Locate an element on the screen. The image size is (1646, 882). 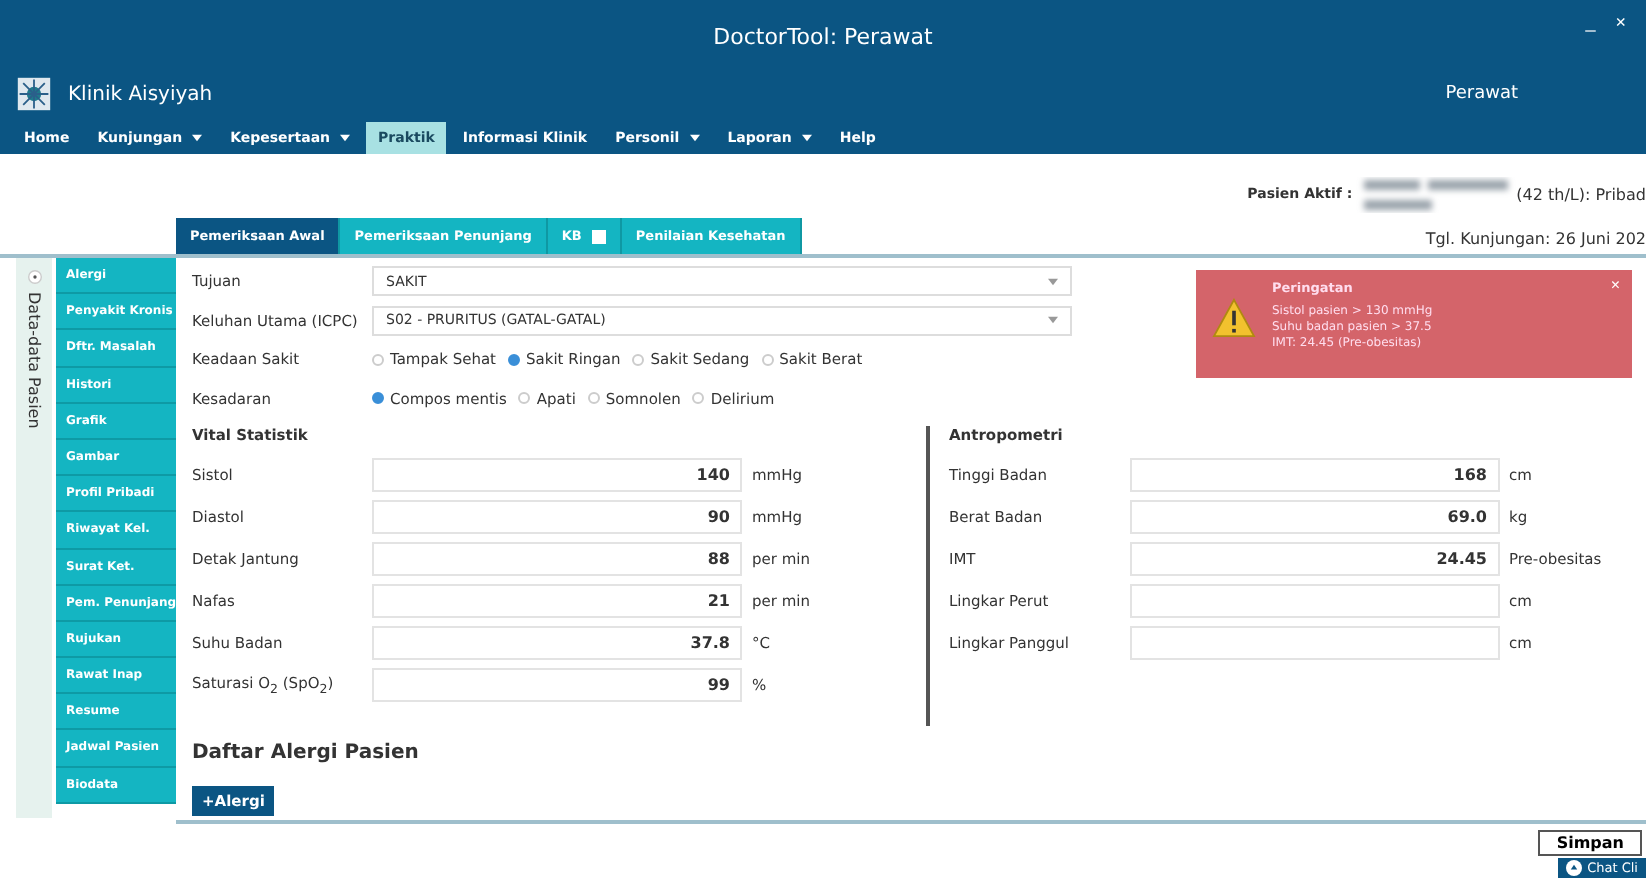
window-control-button: × is located at coordinates (1620, 22).